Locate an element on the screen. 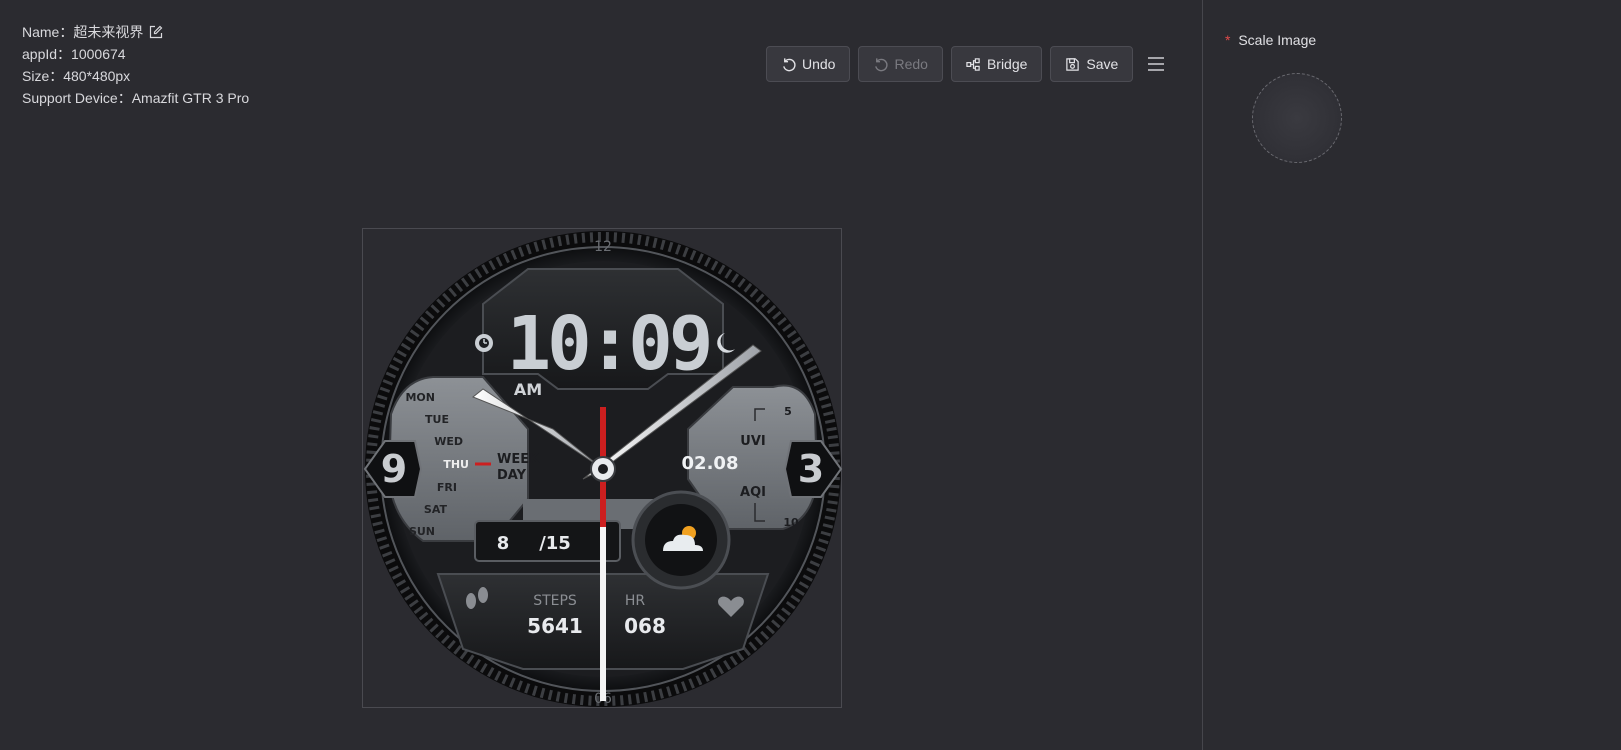 This screenshot has width=1621, height=750. scale-image-thumbnail is located at coordinates (1297, 118).